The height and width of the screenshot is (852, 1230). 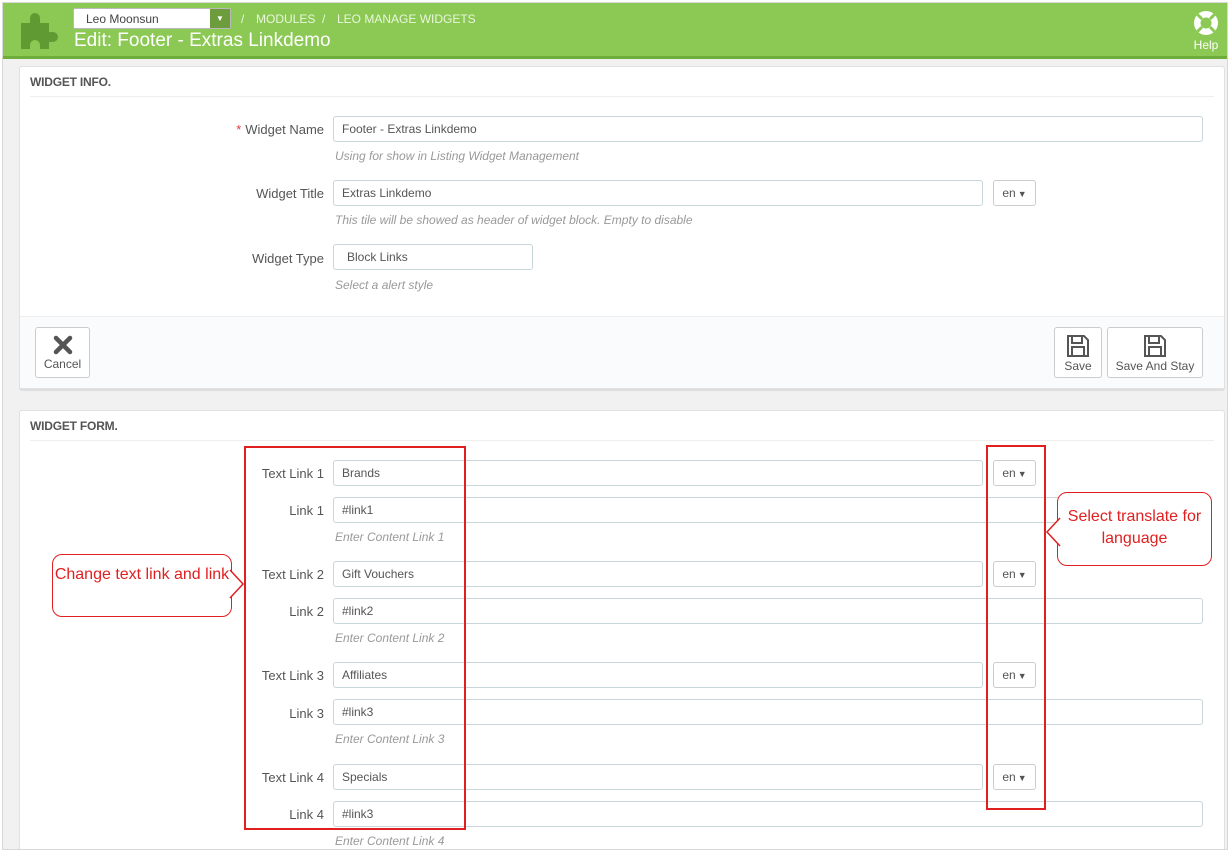 What do you see at coordinates (622, 82) in the screenshot?
I see `widget-info-heading: WIDGET INFO.` at bounding box center [622, 82].